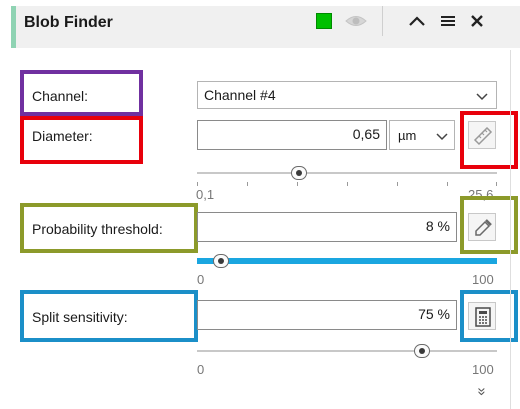 The height and width of the screenshot is (409, 520). What do you see at coordinates (327, 227) in the screenshot?
I see `probability-threshold-input: 8 %` at bounding box center [327, 227].